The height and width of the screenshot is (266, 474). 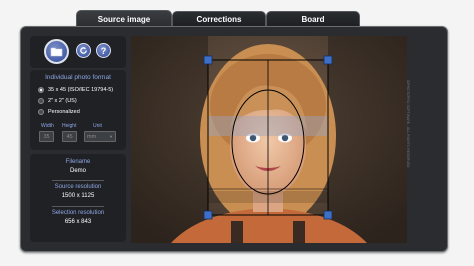 I want to click on selection-resolution-label: Selection resolution, so click(x=78, y=213).